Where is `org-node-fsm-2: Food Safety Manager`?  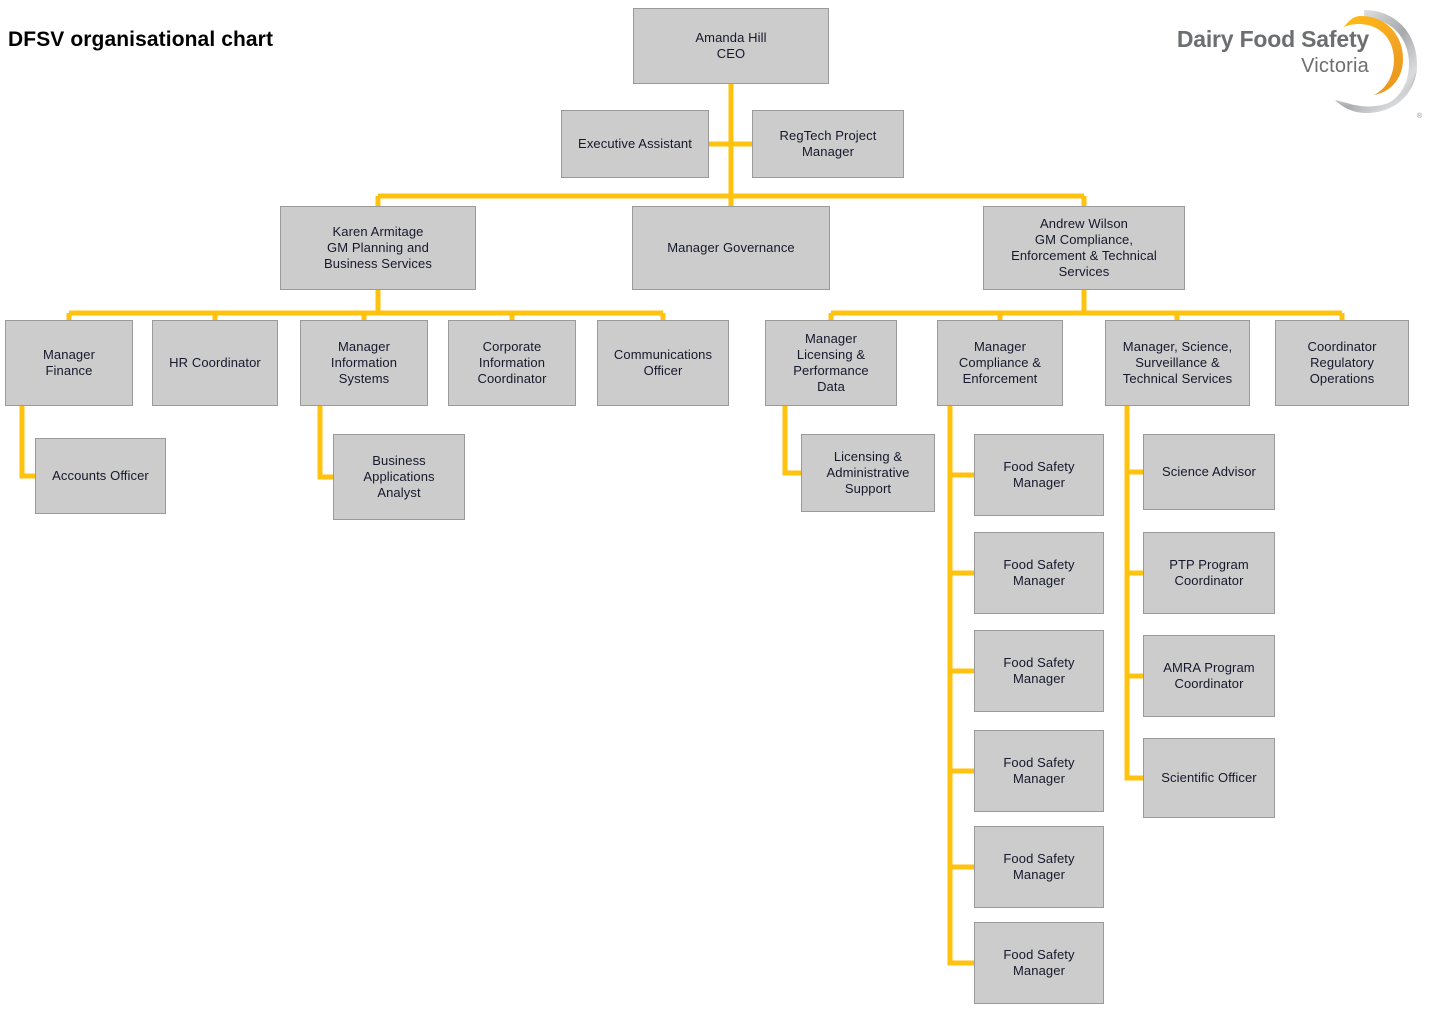
org-node-fsm-2: Food Safety Manager is located at coordinates (1039, 573).